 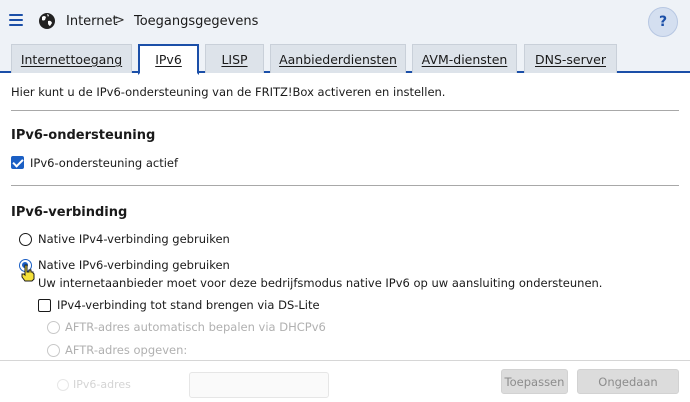 I want to click on ipv6-support-checkbox, so click(x=17, y=162).